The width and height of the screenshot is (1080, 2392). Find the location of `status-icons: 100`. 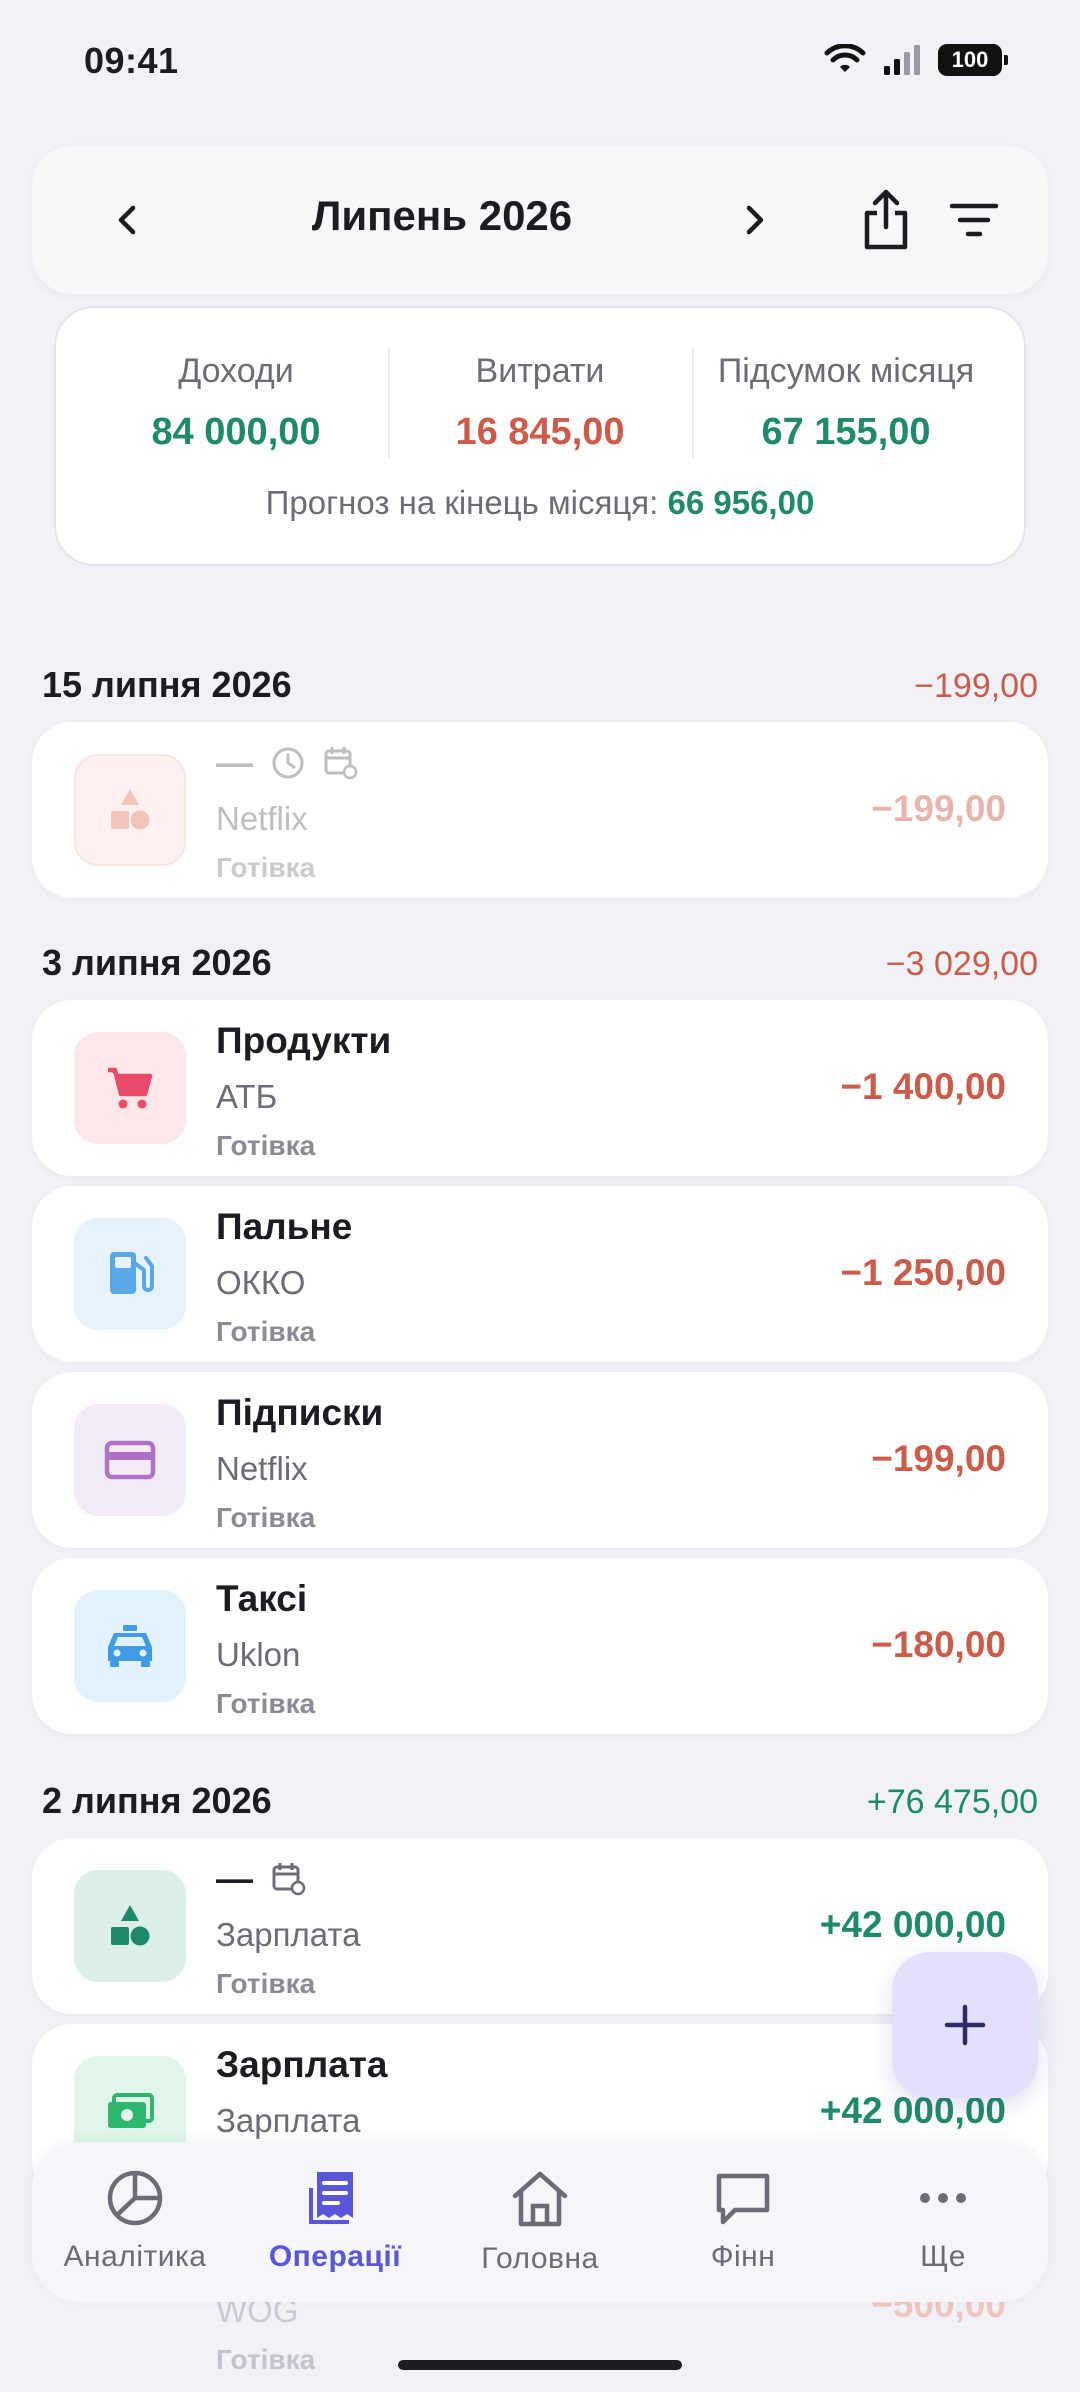

status-icons: 100 is located at coordinates (916, 60).